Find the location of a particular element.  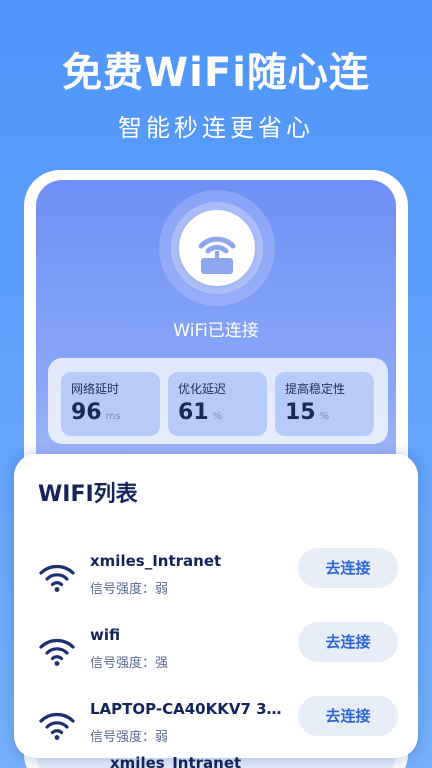

stat-card-optimize: 优化延迟 61% is located at coordinates (217, 404).